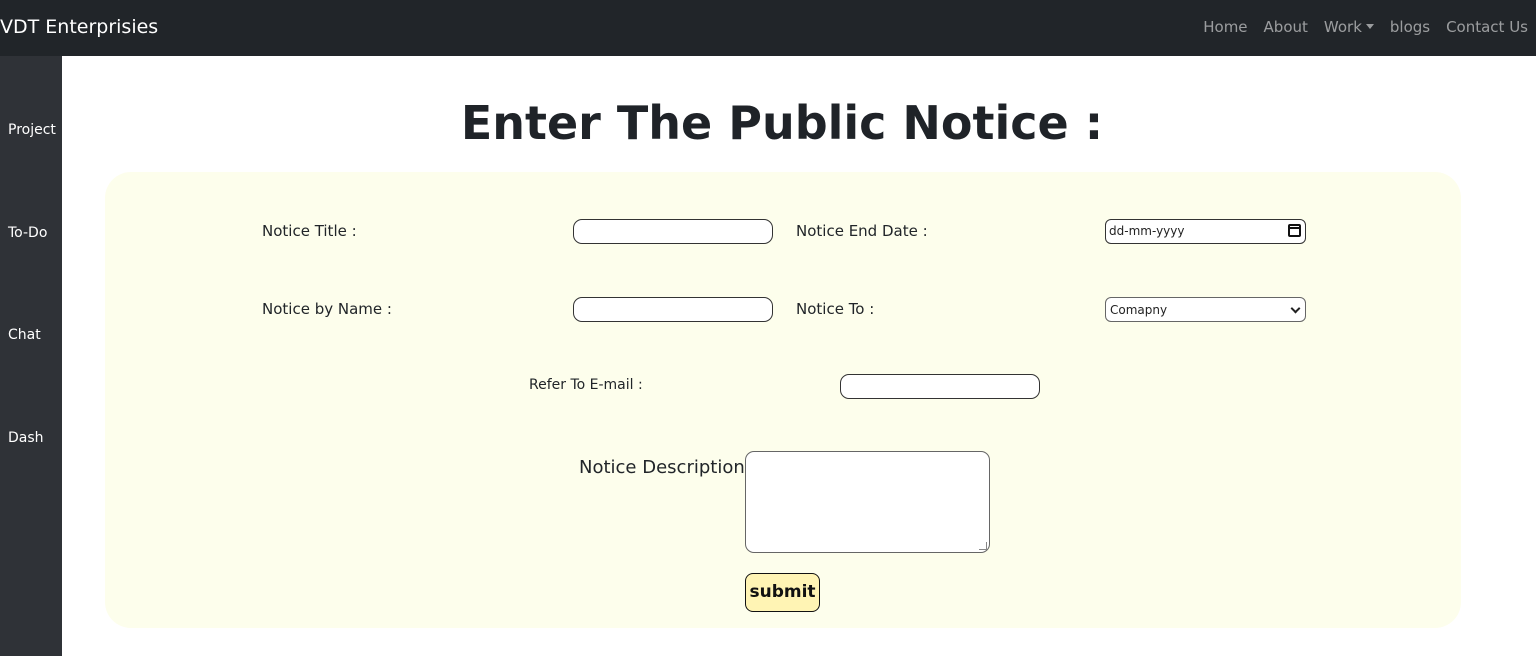 This screenshot has width=1536, height=656. What do you see at coordinates (782, 592) in the screenshot?
I see `submit-button: submit` at bounding box center [782, 592].